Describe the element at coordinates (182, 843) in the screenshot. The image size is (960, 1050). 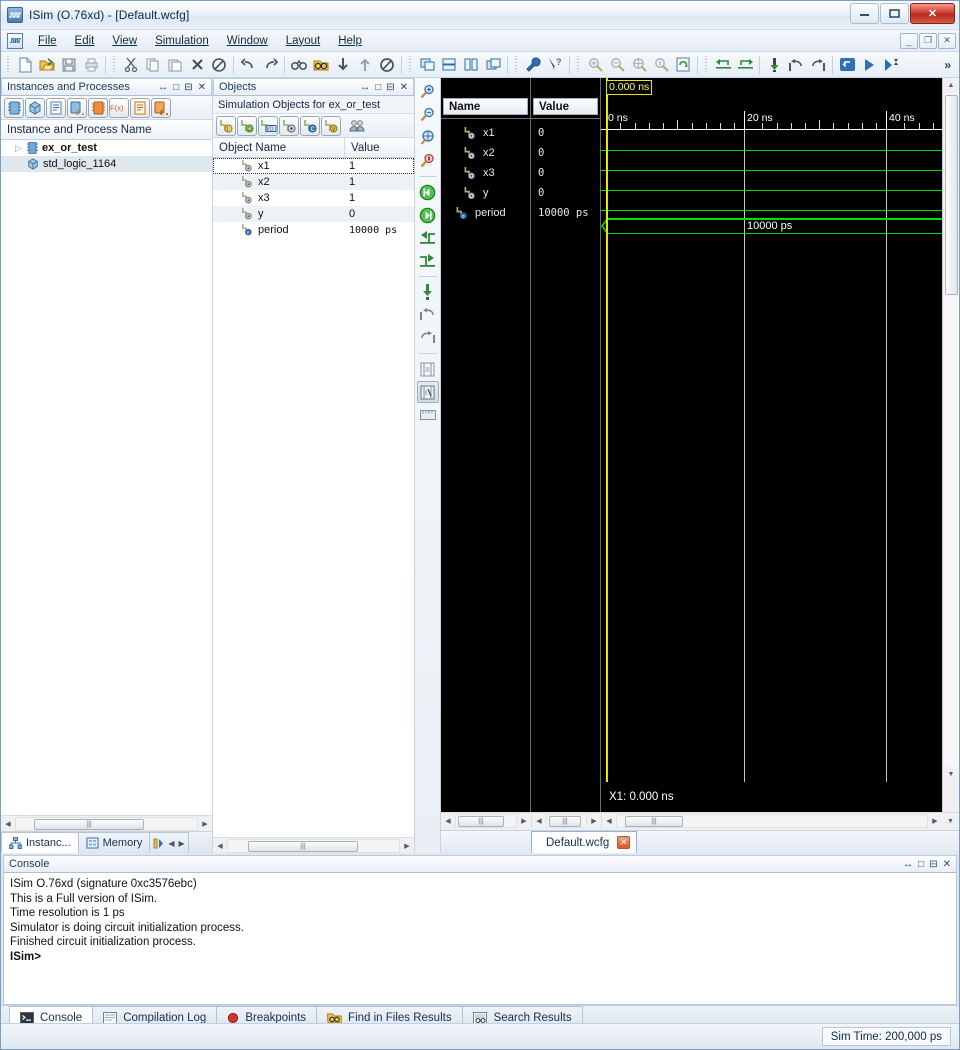
I see `tab-next-arrow-icon: ▶` at that location.